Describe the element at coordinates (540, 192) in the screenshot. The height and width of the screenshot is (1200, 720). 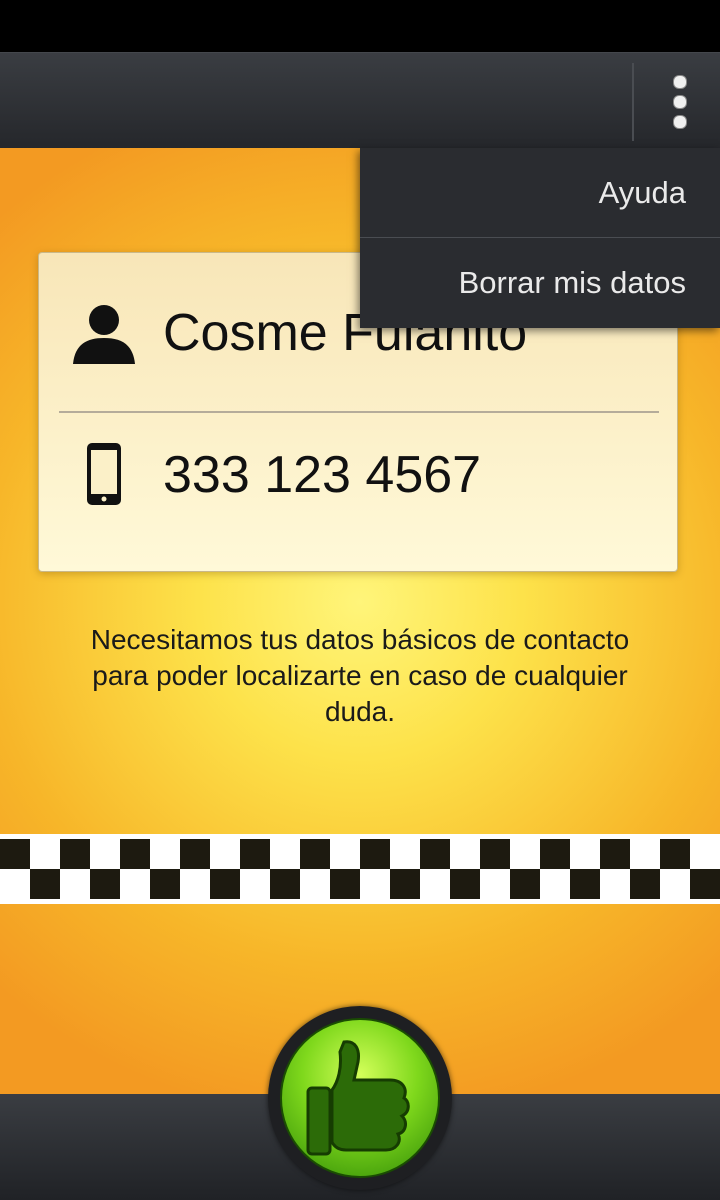
I see `menu-item-ayuda: Ayuda` at that location.